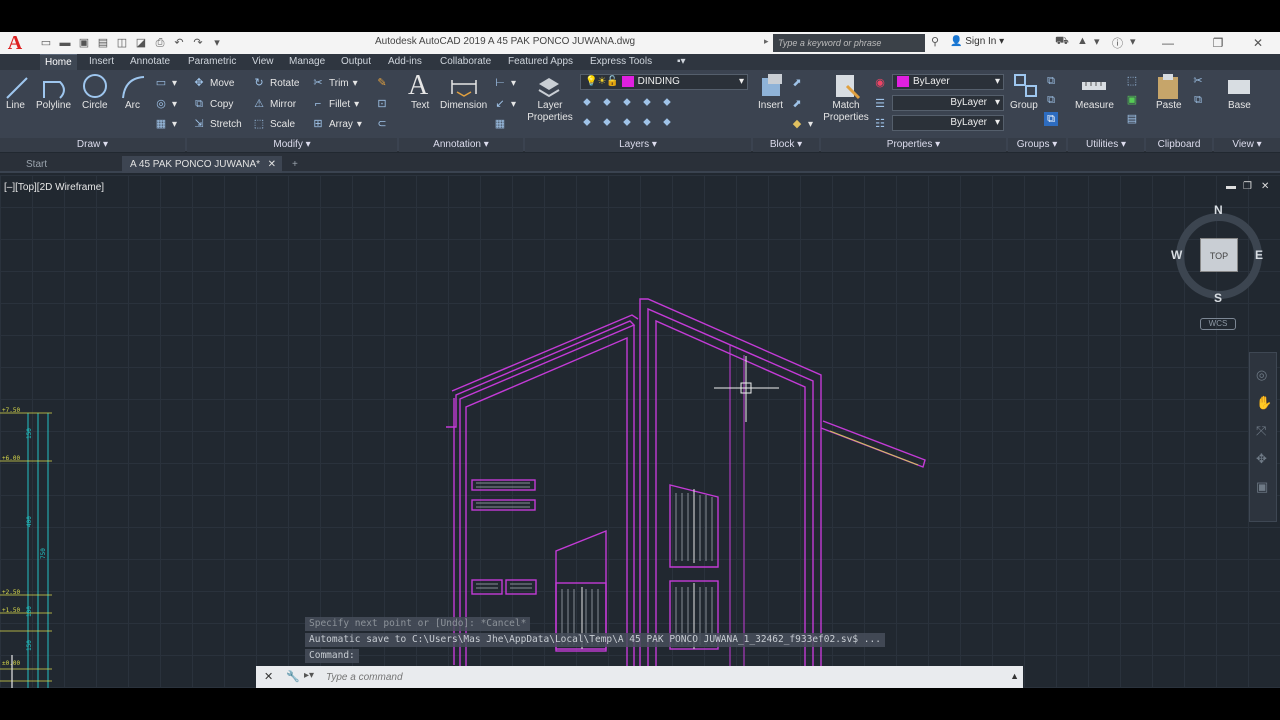 This screenshot has width=1280, height=720. What do you see at coordinates (801, 124) in the screenshot?
I see `block-attribute-icon: ◆ ▾` at bounding box center [801, 124].